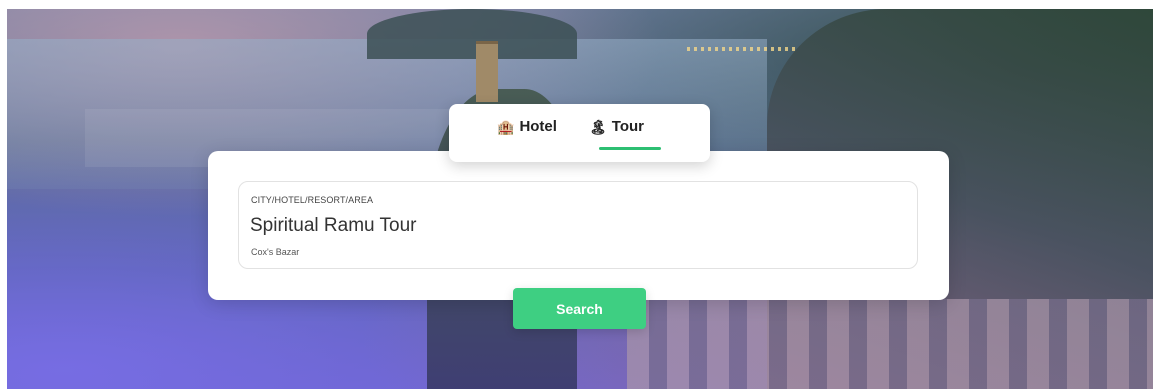 This screenshot has height=389, width=1153. I want to click on shore-lights, so click(742, 49).